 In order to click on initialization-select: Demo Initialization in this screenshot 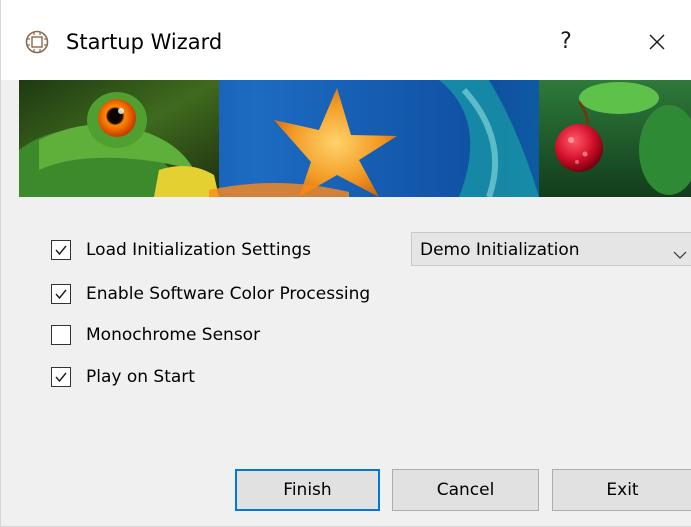, I will do `click(551, 249)`.